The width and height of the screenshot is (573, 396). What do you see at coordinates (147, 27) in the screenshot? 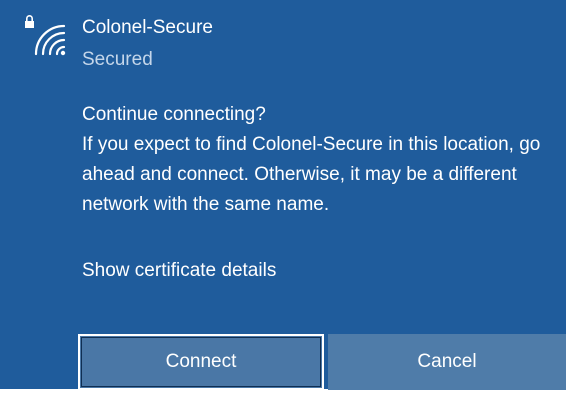
I see `network-name: Colonel-Secure` at bounding box center [147, 27].